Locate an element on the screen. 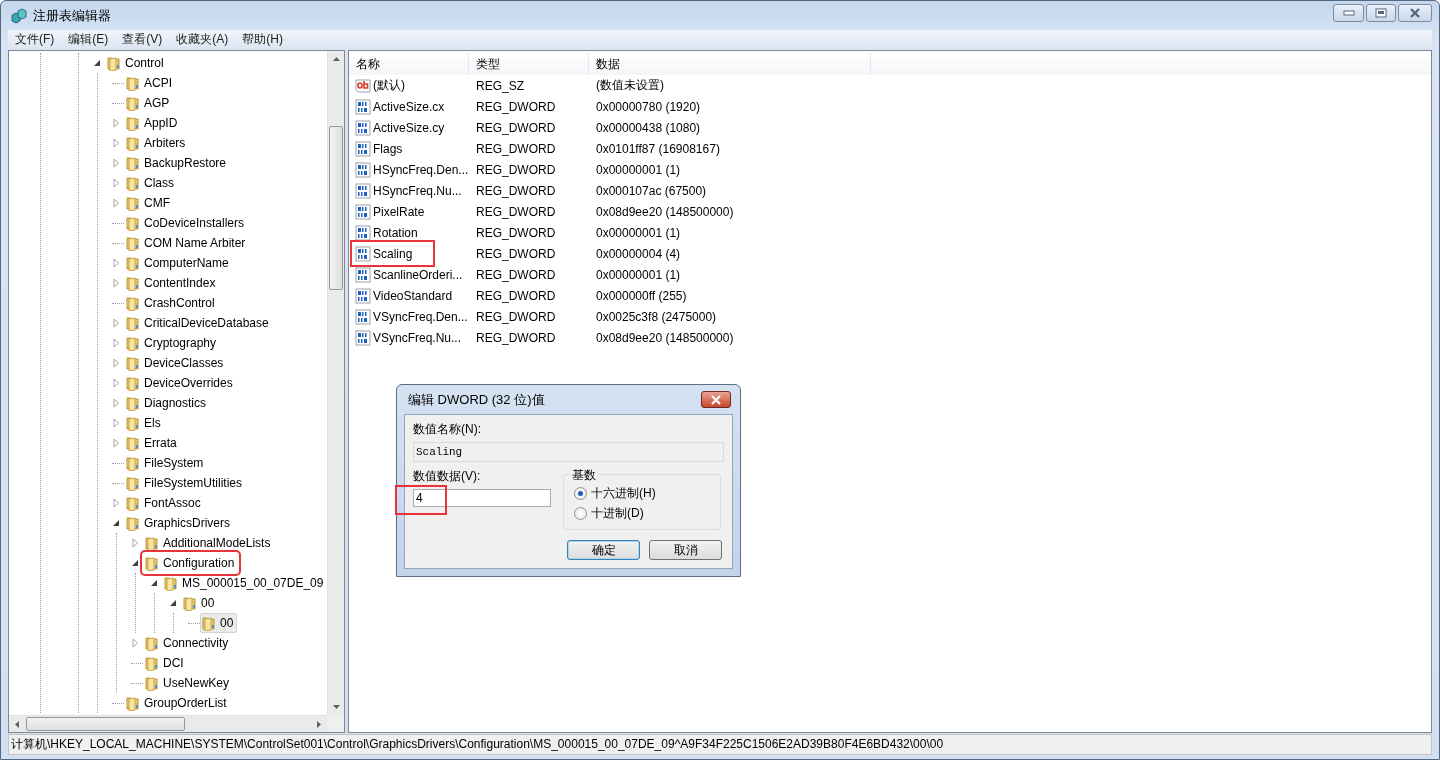 This screenshot has width=1440, height=760. menu-item: 收藏夹(A) is located at coordinates (202, 39).